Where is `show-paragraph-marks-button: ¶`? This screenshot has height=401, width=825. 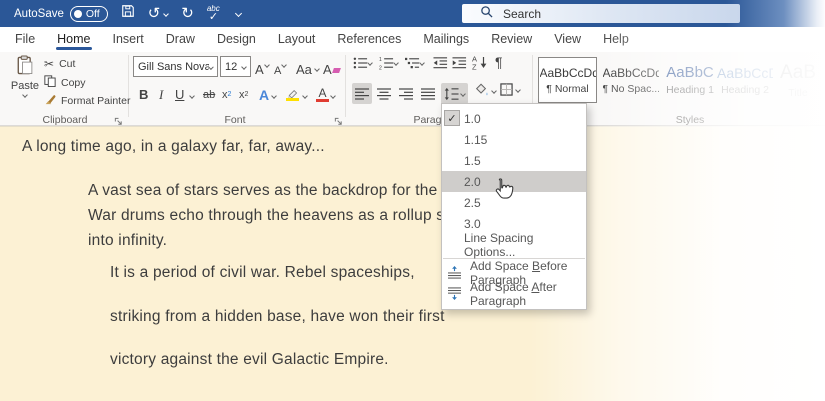
show-paragraph-marks-button: ¶ is located at coordinates (499, 62).